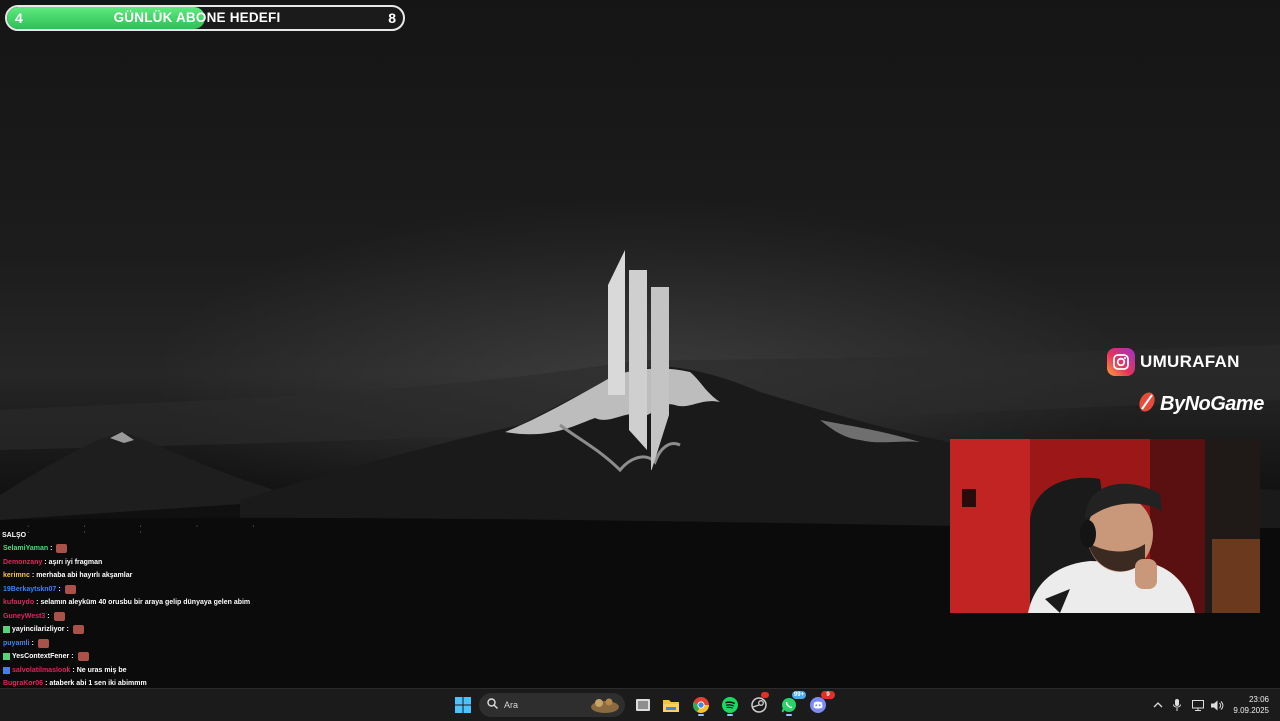 The image size is (1280, 721). What do you see at coordinates (150, 617) in the screenshot?
I see `chat-message: GuneyWest3:` at bounding box center [150, 617].